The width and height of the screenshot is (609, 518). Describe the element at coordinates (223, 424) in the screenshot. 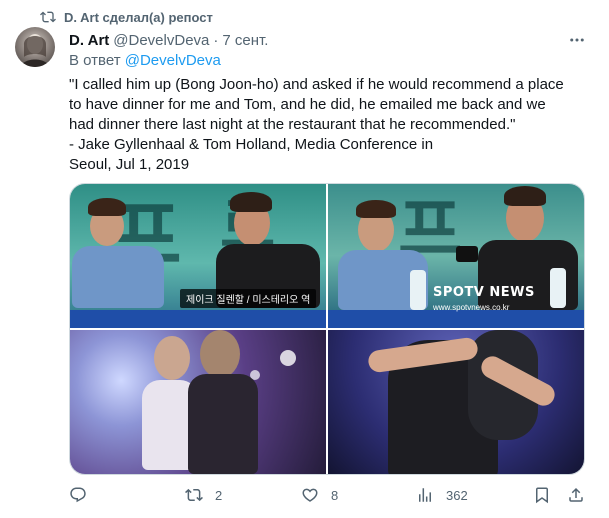

I see `person-shirt` at that location.